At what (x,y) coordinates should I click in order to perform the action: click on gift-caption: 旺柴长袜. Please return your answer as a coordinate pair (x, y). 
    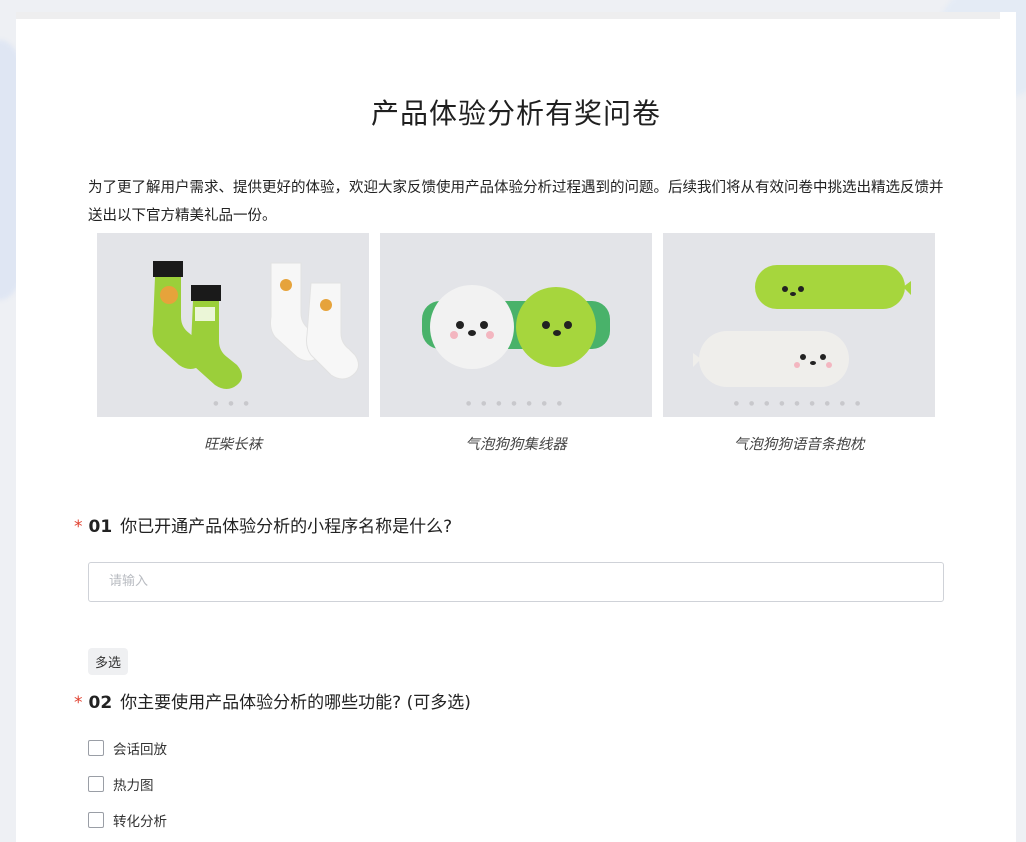
    Looking at the image, I should click on (233, 445).